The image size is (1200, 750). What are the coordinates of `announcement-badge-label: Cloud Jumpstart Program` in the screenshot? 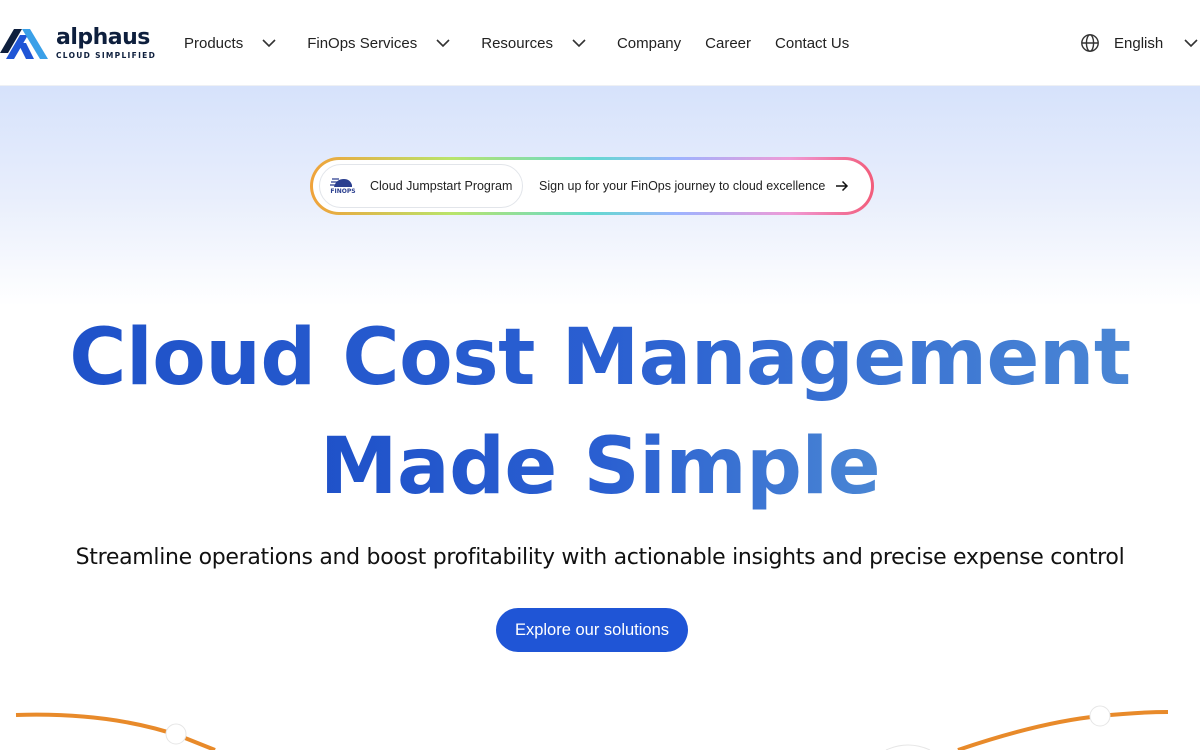 It's located at (441, 186).